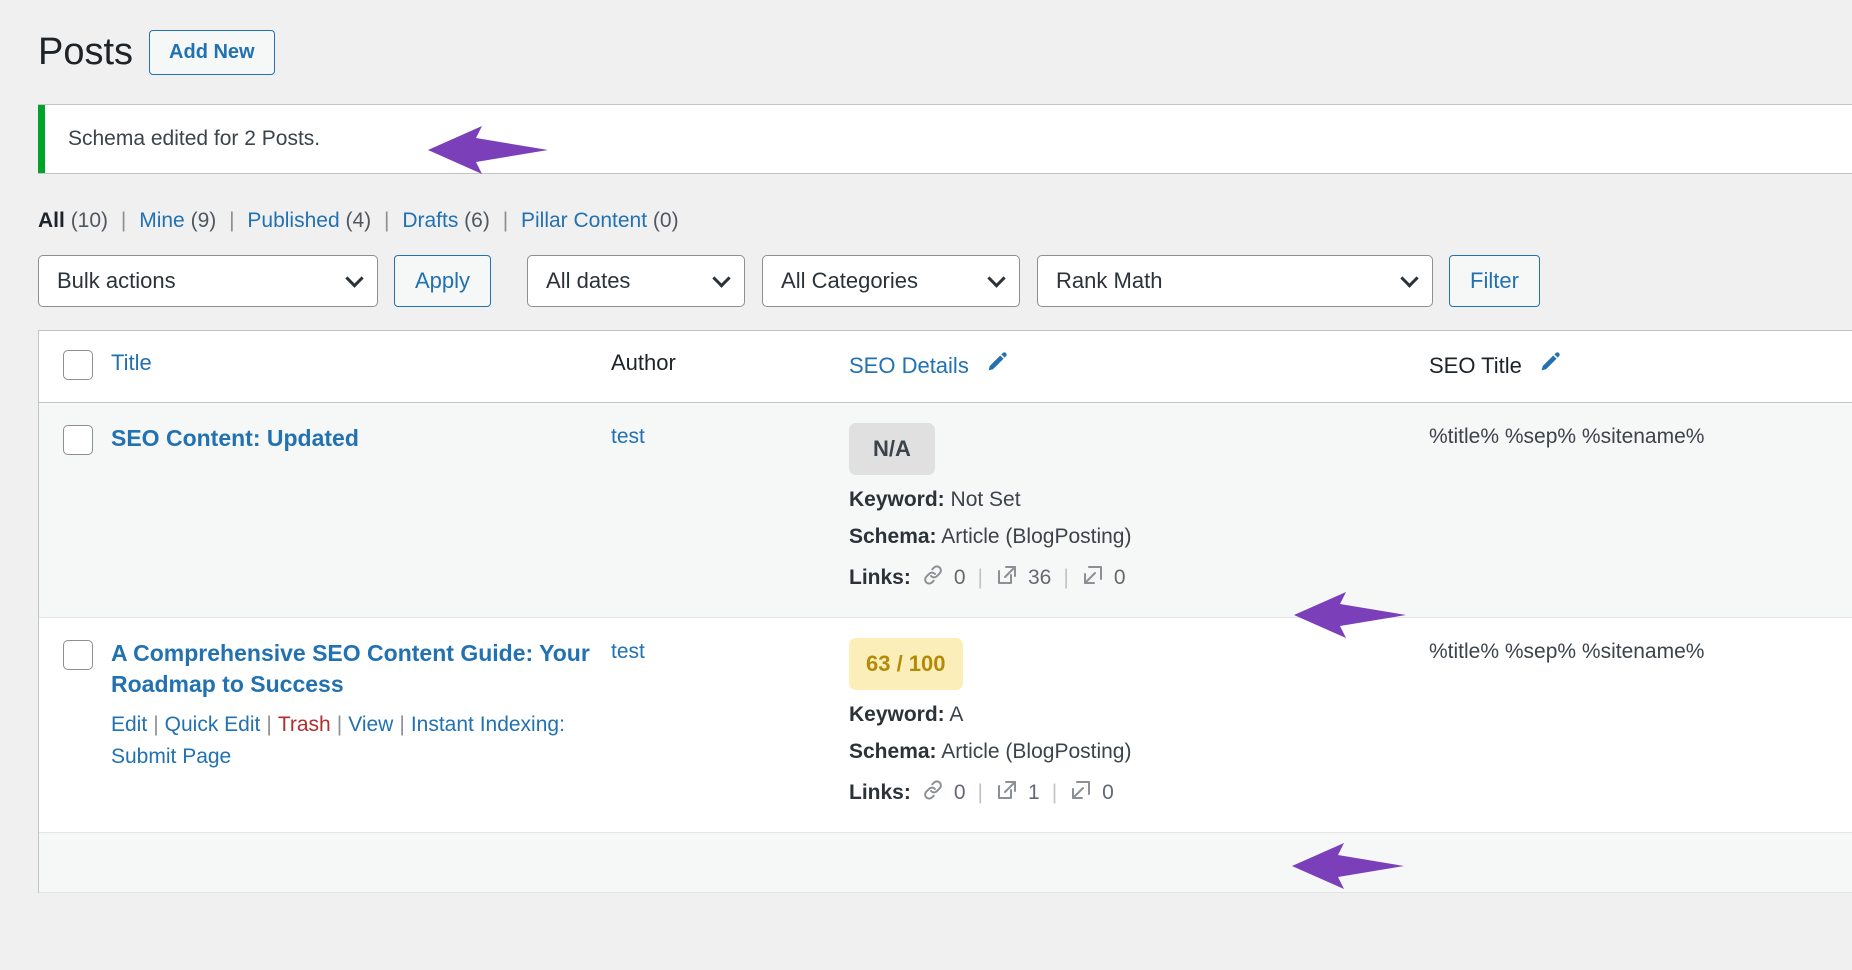  What do you see at coordinates (1139, 500) in the screenshot?
I see `keyword-line: Keyword: Not Set` at bounding box center [1139, 500].